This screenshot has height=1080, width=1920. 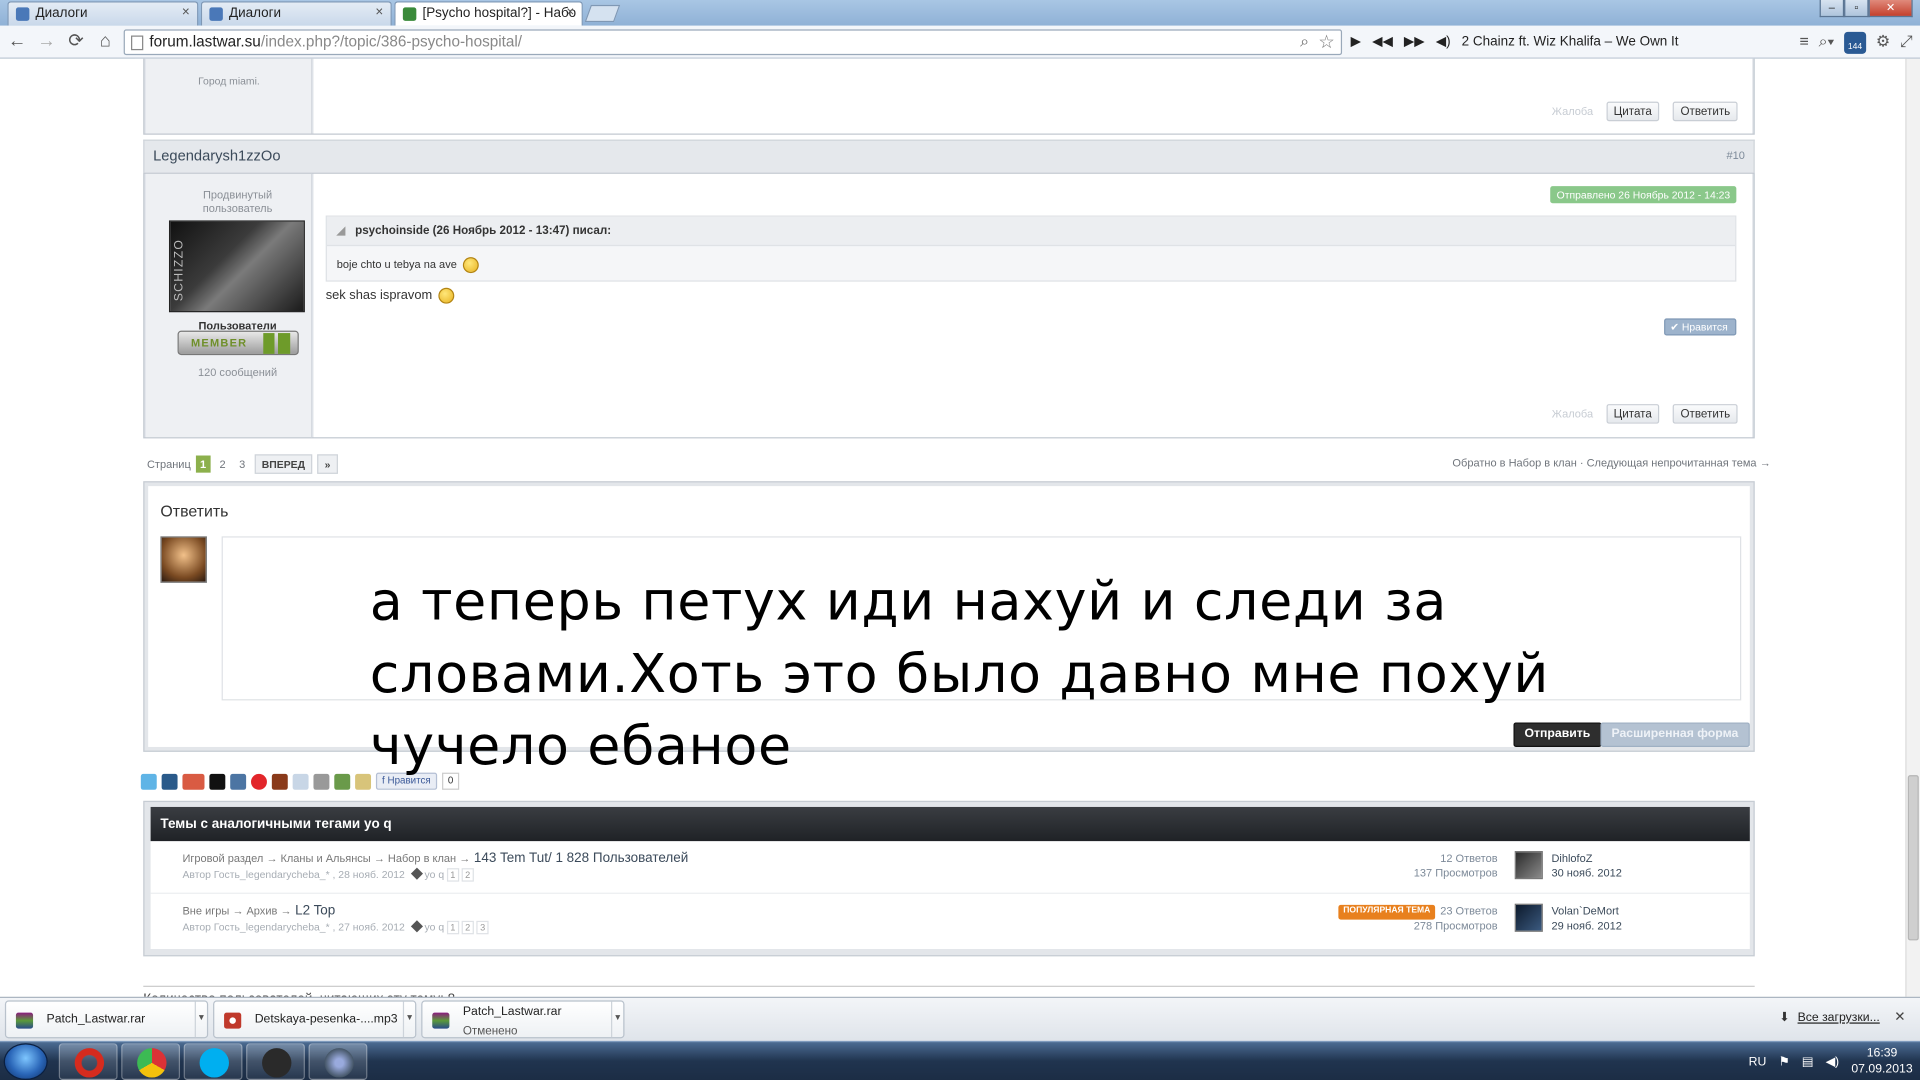 I want to click on minimize-button: –, so click(x=1832, y=9).